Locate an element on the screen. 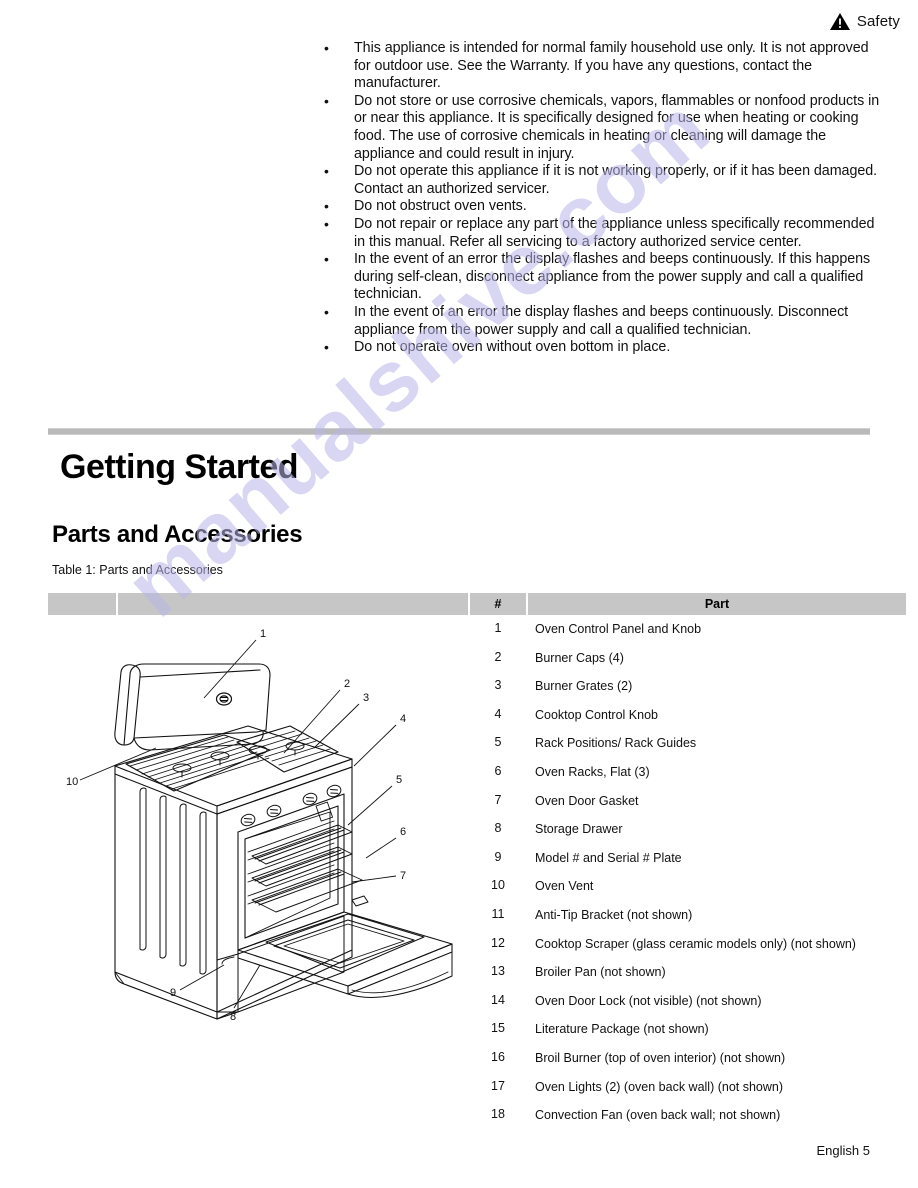 Image resolution: width=918 pixels, height=1188 pixels. part-number: 17 is located at coordinates (498, 1085).